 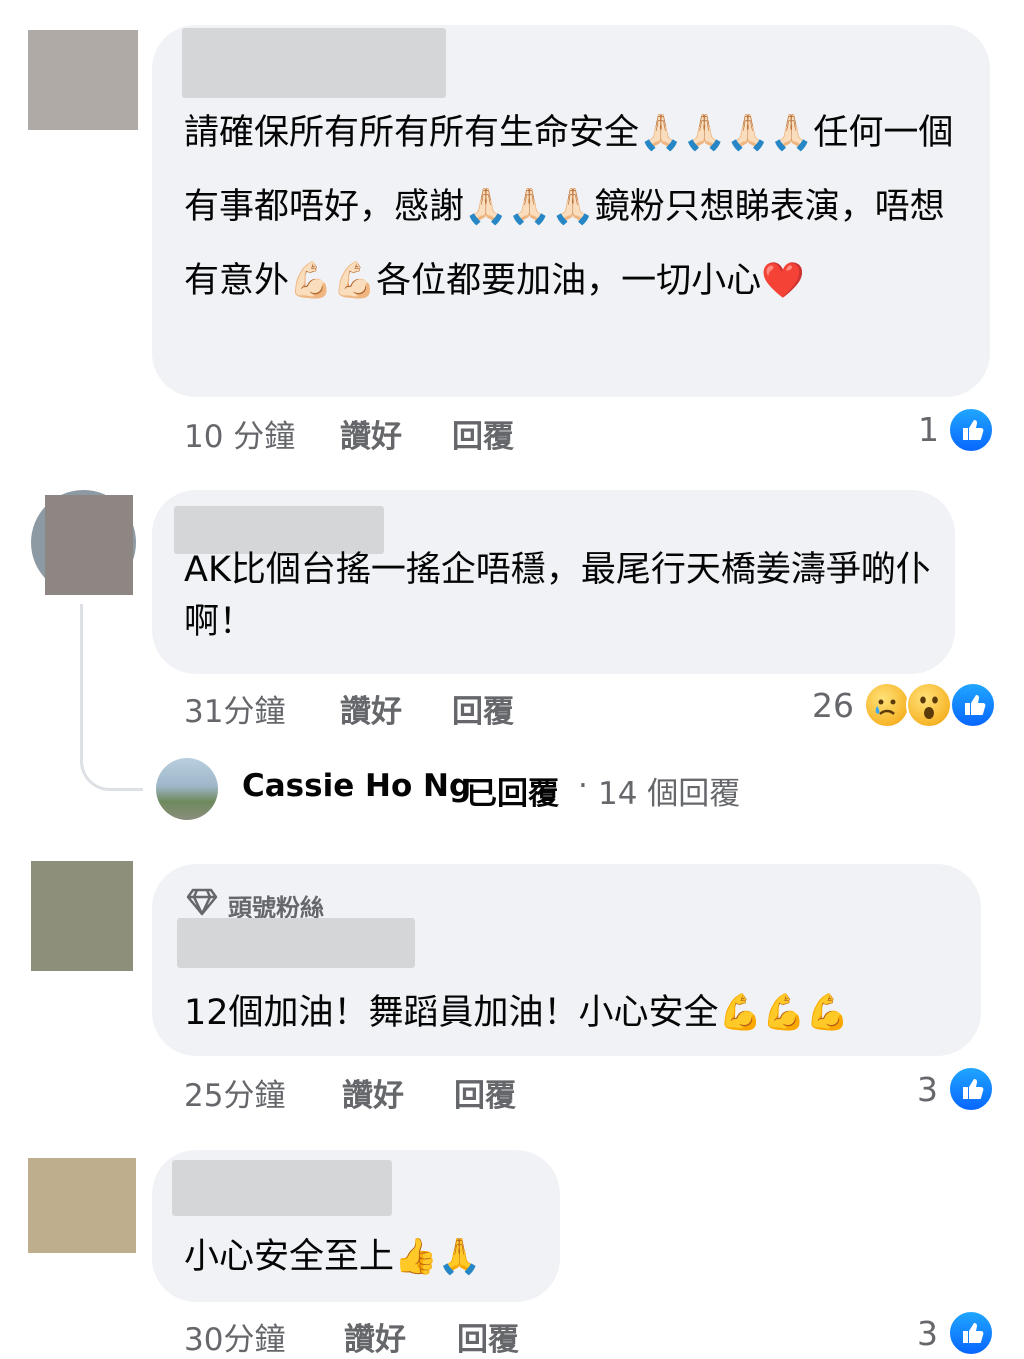 What do you see at coordinates (929, 705) in the screenshot?
I see `wow-face-icon` at bounding box center [929, 705].